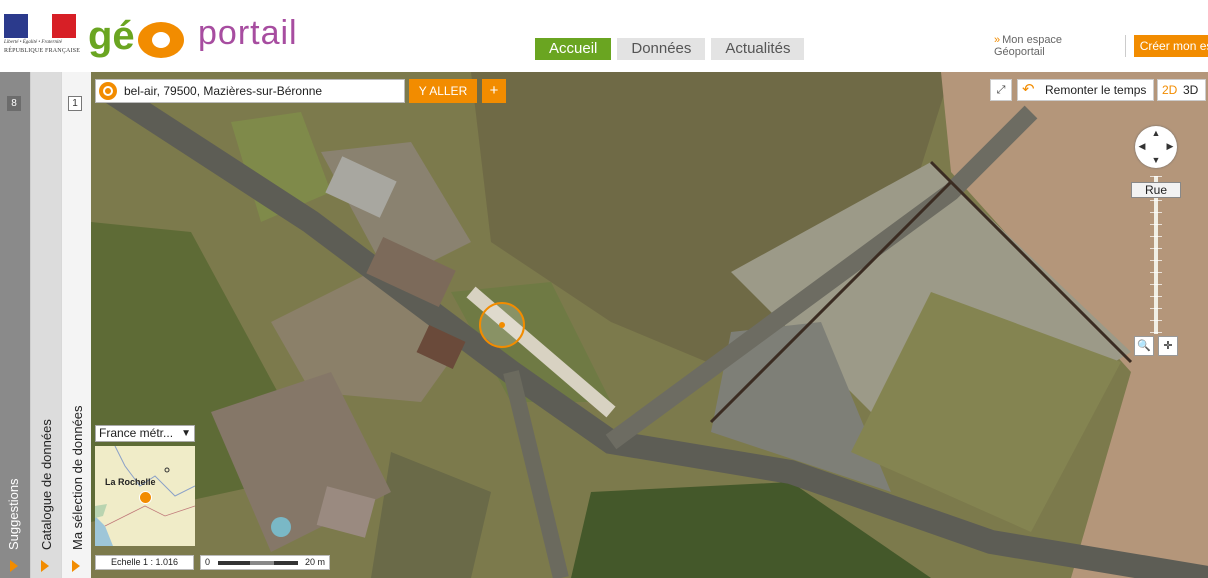 The width and height of the screenshot is (1208, 578). I want to click on geolocate-icon: ✛, so click(1168, 346).